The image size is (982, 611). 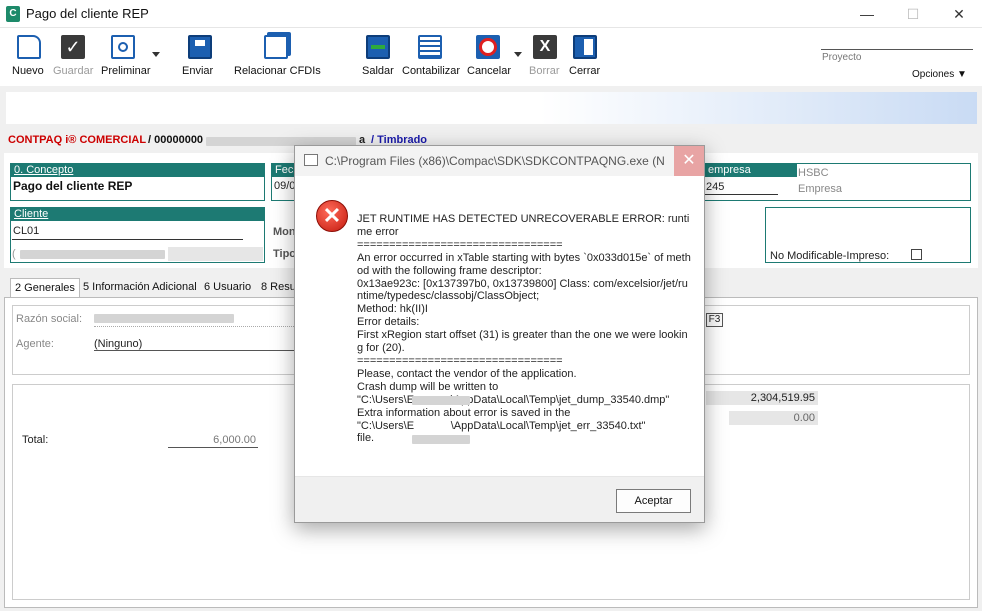 What do you see at coordinates (311, 160) in the screenshot?
I see `console-window-icon` at bounding box center [311, 160].